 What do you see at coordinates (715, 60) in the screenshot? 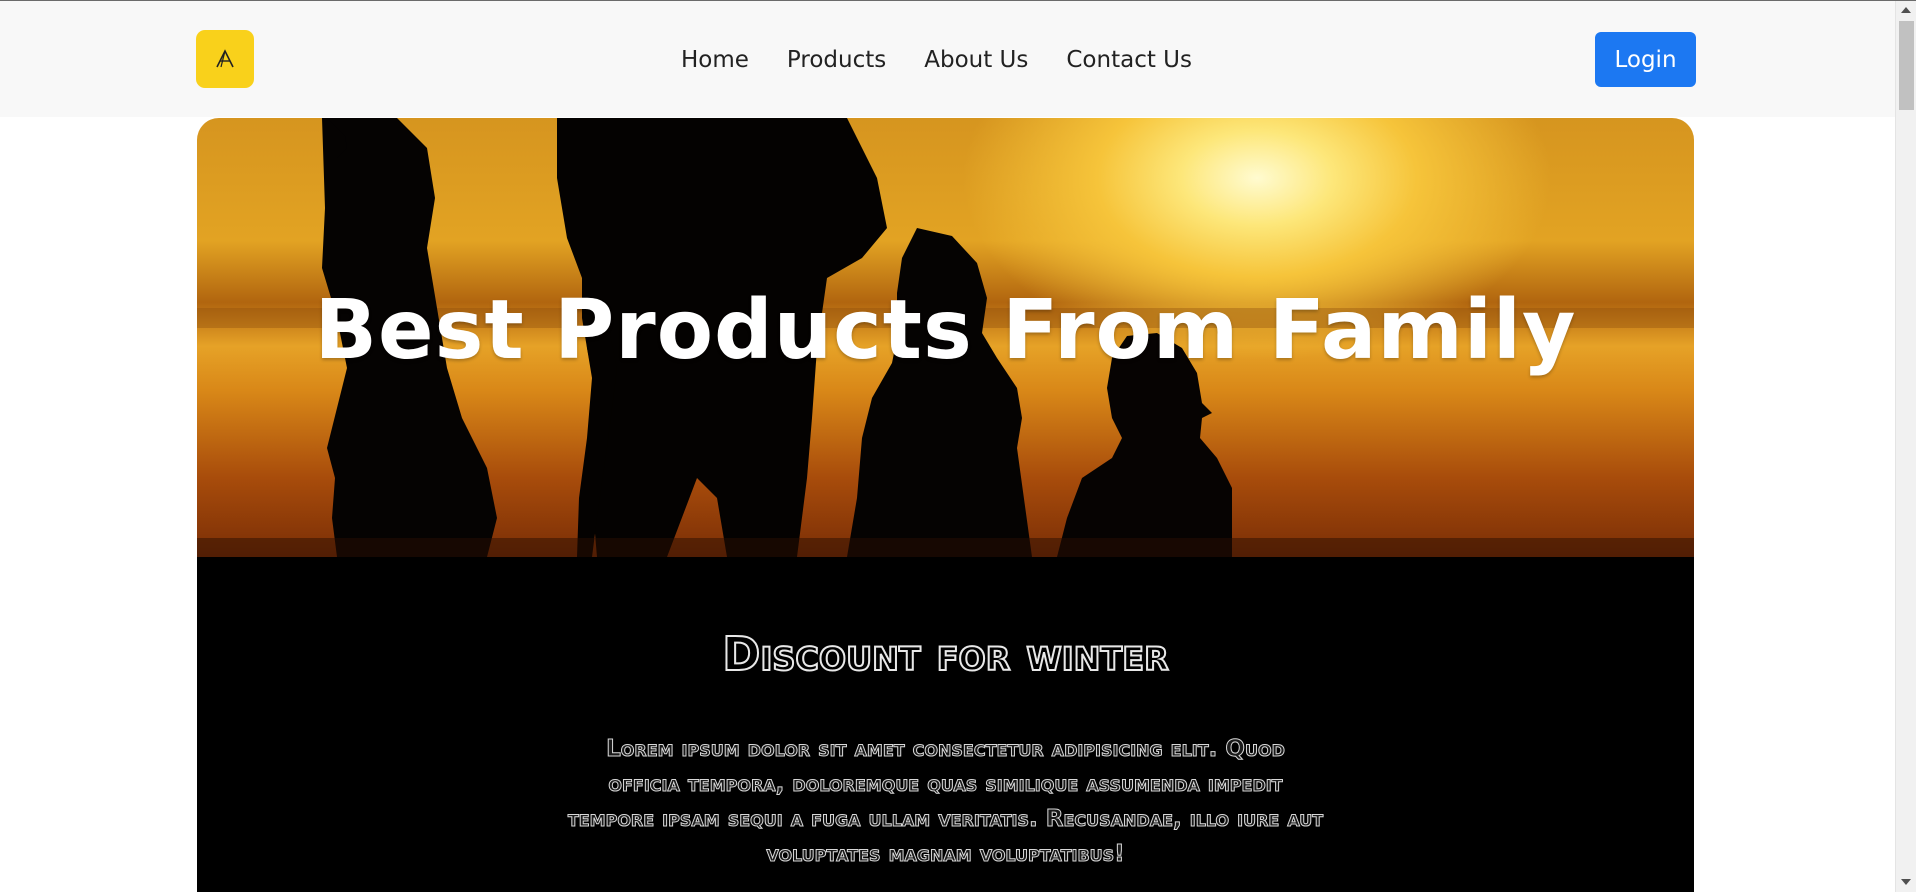
I see `nav-link-home: Home` at bounding box center [715, 60].